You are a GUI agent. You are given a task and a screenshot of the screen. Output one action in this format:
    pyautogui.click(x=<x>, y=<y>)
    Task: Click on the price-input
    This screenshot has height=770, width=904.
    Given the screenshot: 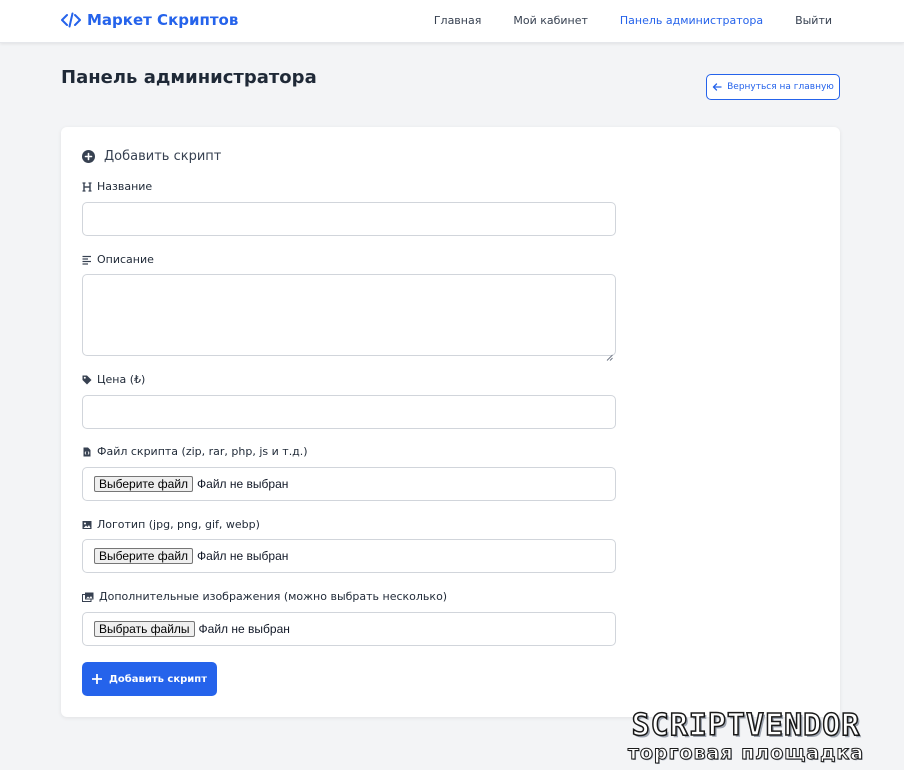 What is the action you would take?
    pyautogui.click(x=349, y=412)
    